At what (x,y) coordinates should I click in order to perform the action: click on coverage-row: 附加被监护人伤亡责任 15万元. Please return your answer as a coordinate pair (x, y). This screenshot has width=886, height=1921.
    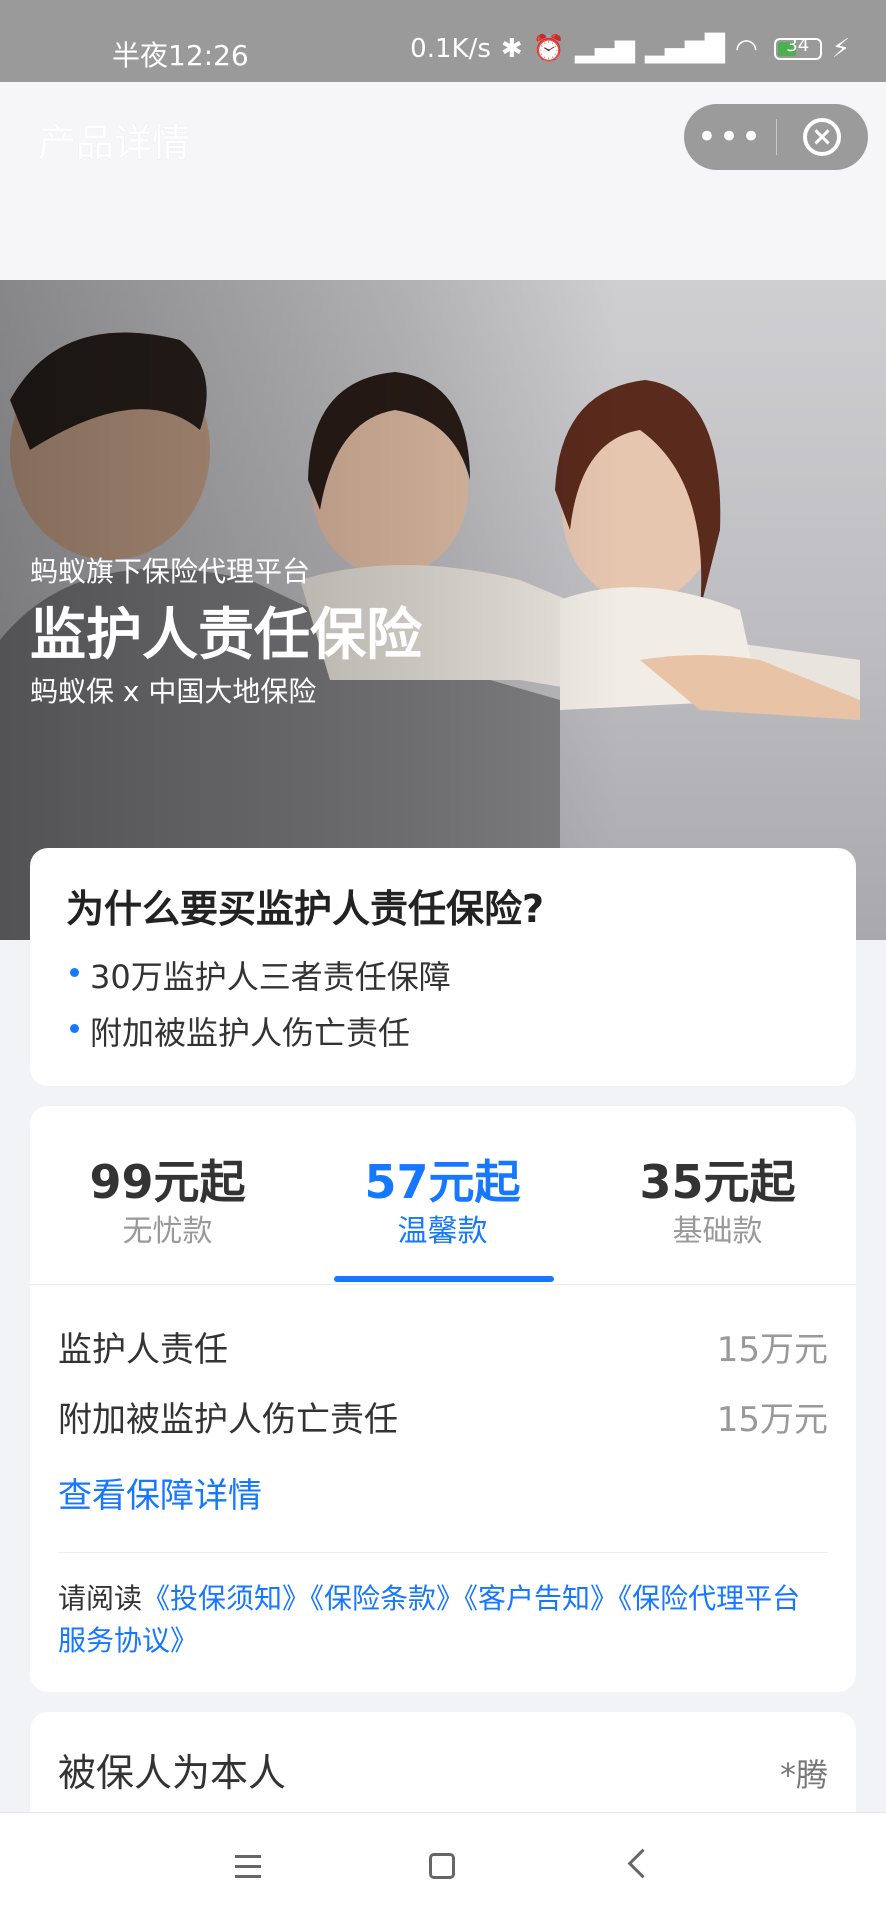
    Looking at the image, I should click on (443, 1416).